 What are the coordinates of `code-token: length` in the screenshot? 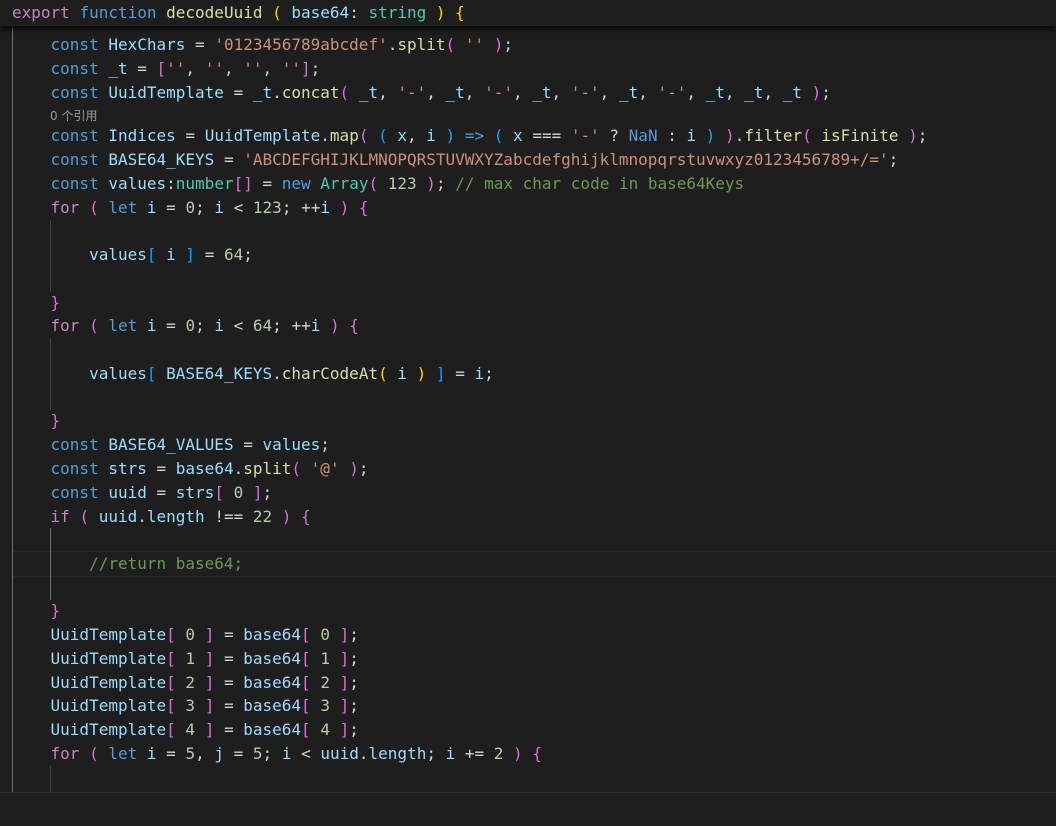 It's located at (397, 753).